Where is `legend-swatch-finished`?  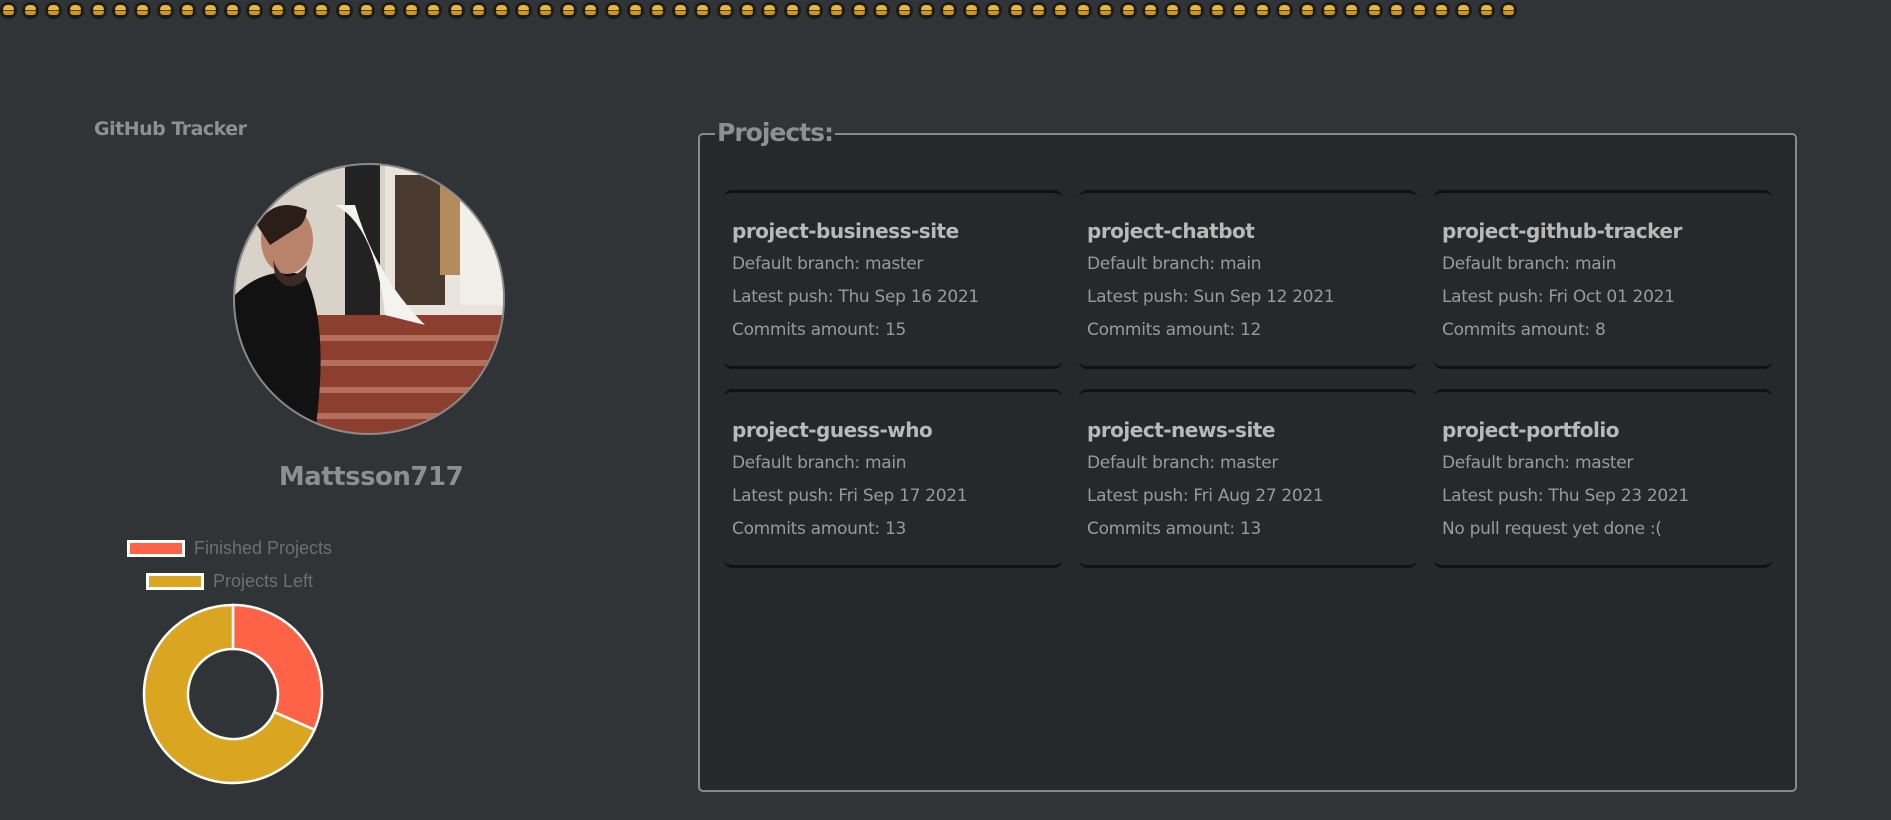
legend-swatch-finished is located at coordinates (156, 548).